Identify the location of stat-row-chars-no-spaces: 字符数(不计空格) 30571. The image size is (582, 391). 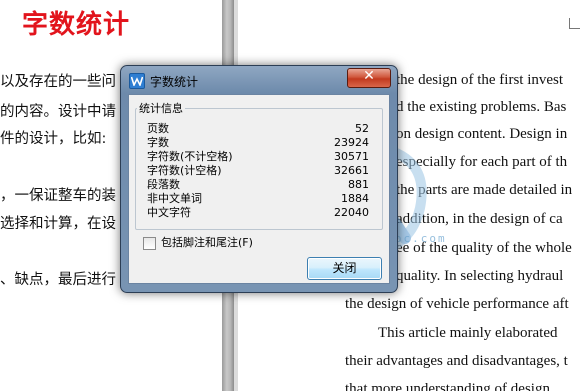
(258, 156).